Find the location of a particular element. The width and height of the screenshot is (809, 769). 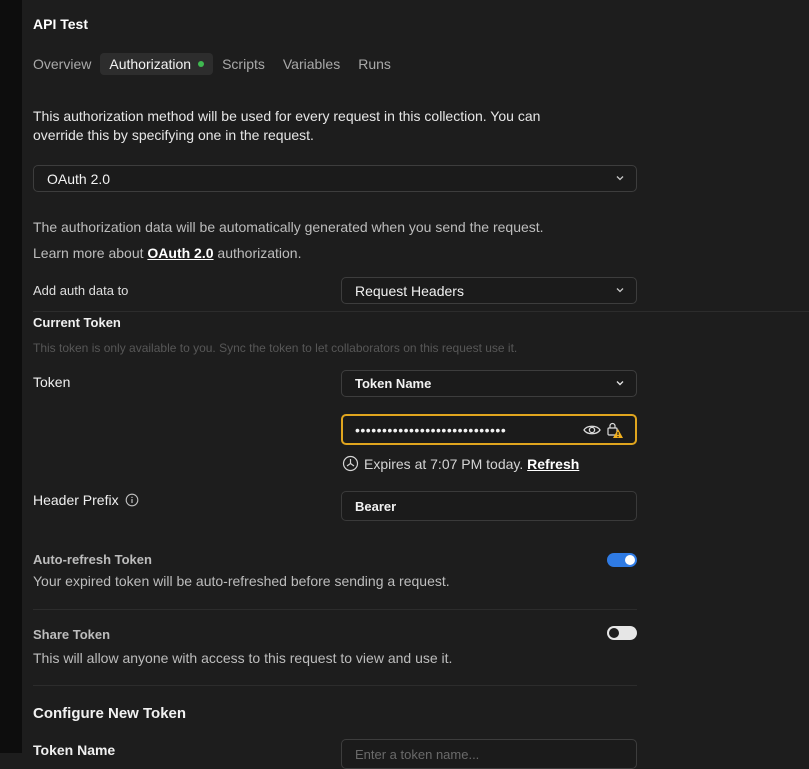

lock-warning-icon is located at coordinates (615, 430).